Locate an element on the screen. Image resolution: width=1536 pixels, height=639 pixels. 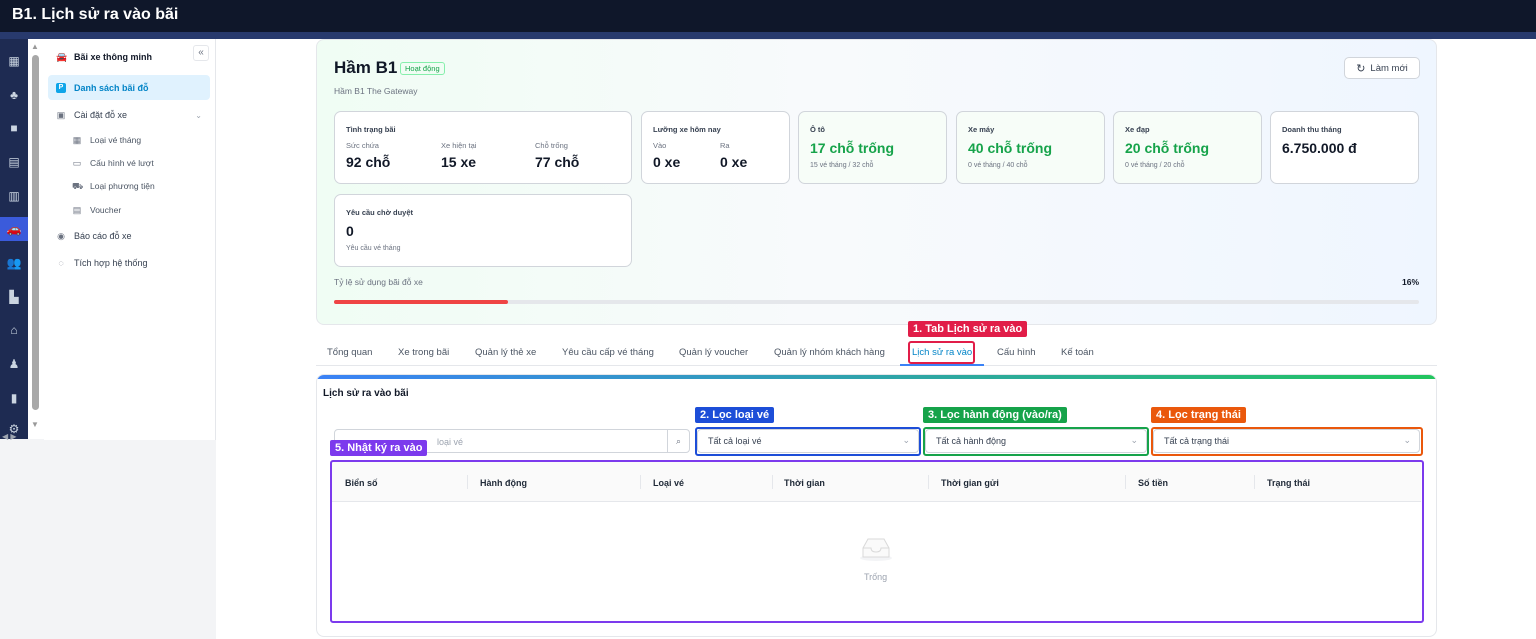
sidebar-item-parking-settings: ▣ Cài đặt đỗ xe ⌄ is located at coordinates (129, 115).